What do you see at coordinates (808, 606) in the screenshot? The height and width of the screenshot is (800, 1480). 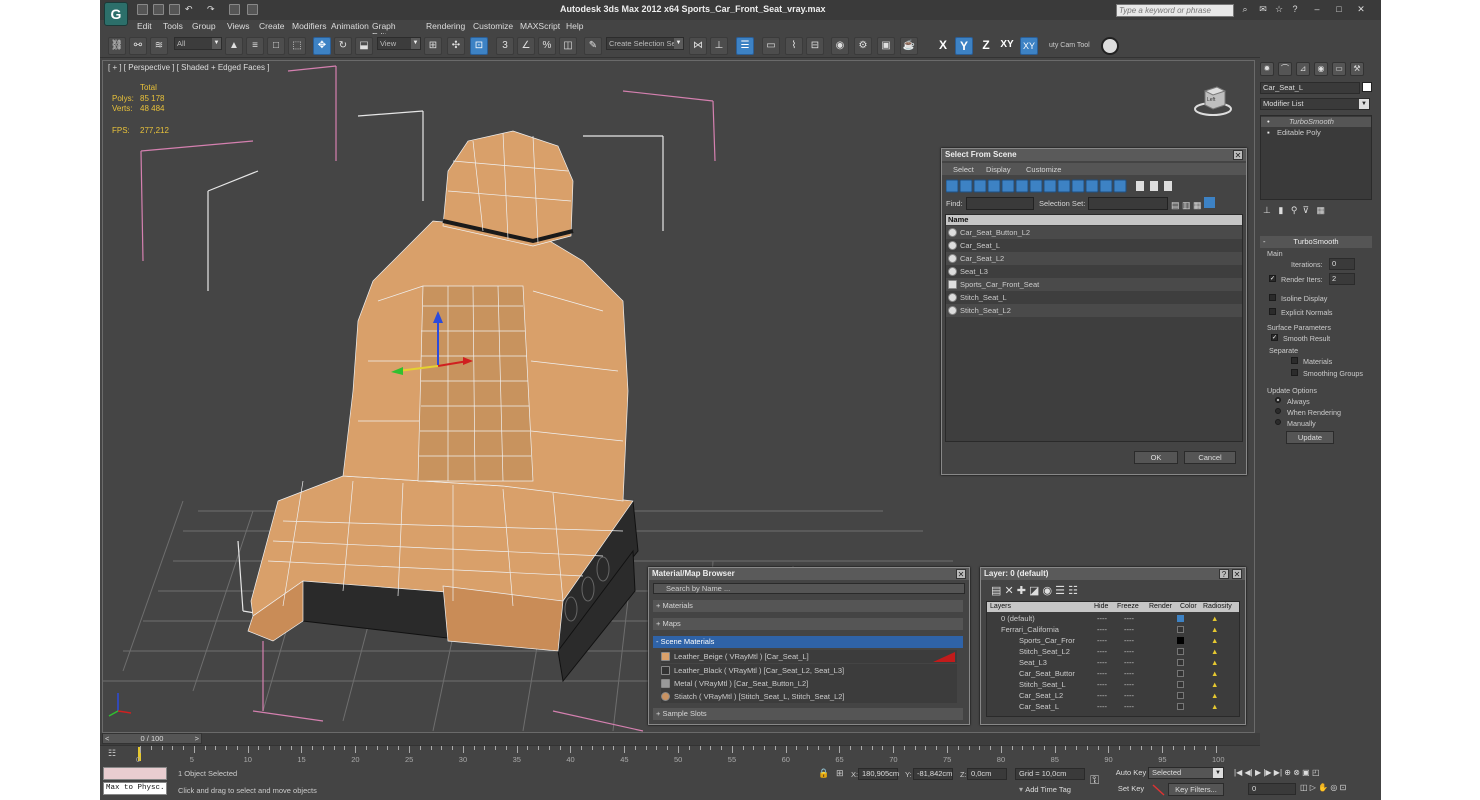 I see `section-materials: + Materials` at bounding box center [808, 606].